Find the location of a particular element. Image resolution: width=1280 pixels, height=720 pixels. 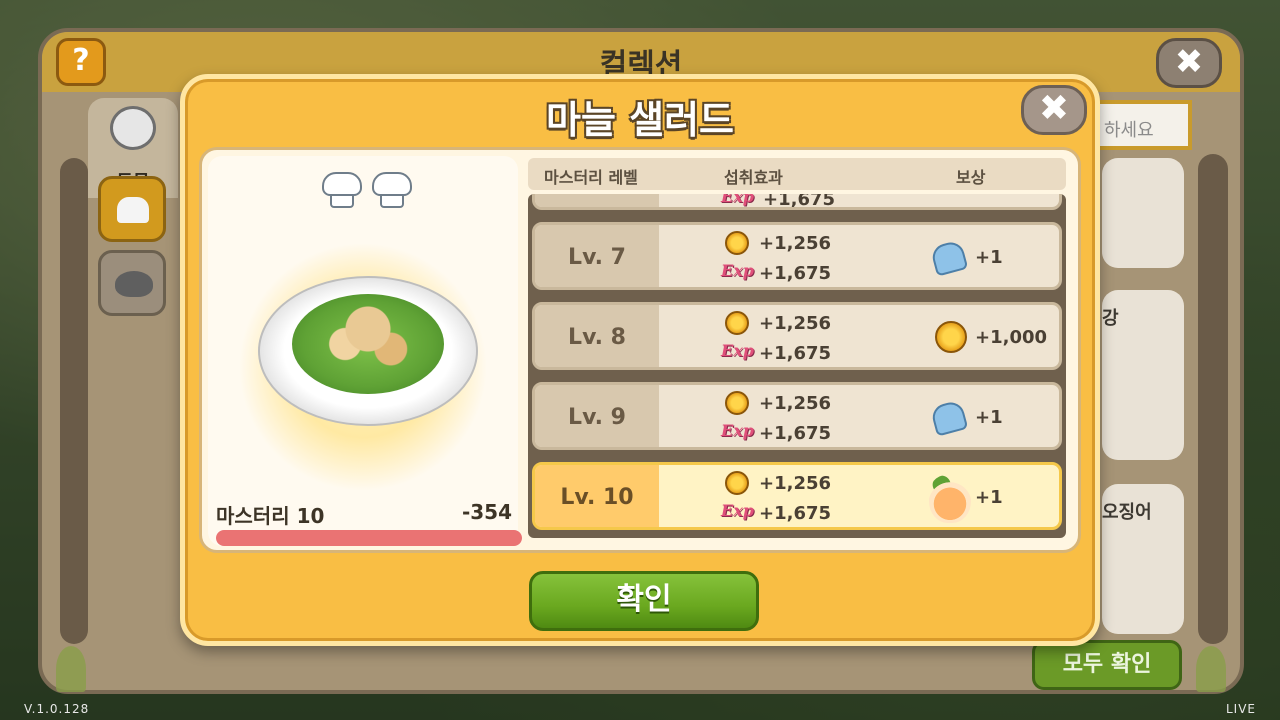

row-level: Lv. 8 is located at coordinates (597, 337).